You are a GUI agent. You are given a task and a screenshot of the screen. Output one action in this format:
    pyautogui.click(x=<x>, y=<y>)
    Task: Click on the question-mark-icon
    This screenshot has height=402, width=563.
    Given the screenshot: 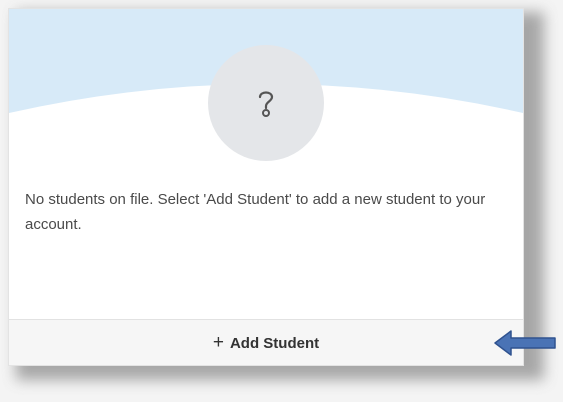 What is the action you would take?
    pyautogui.click(x=266, y=104)
    